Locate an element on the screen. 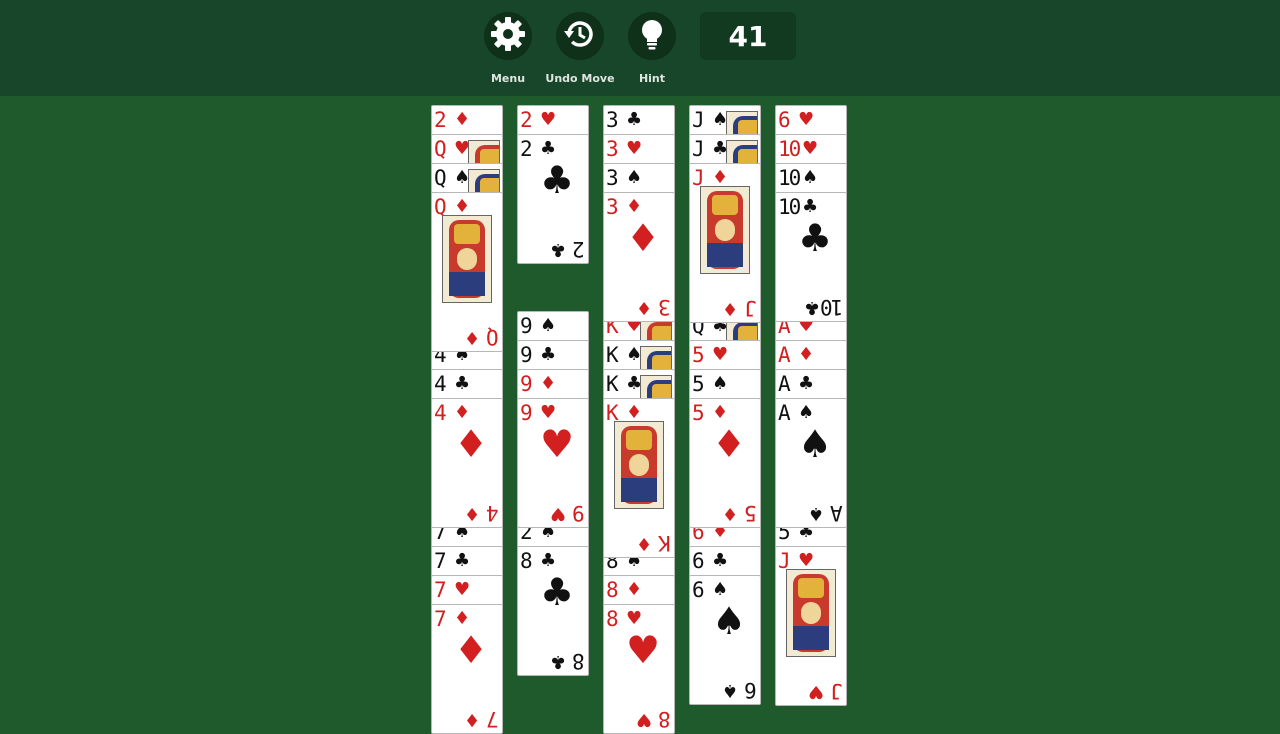  card-rank-bottom: 4 is located at coordinates (493, 513).